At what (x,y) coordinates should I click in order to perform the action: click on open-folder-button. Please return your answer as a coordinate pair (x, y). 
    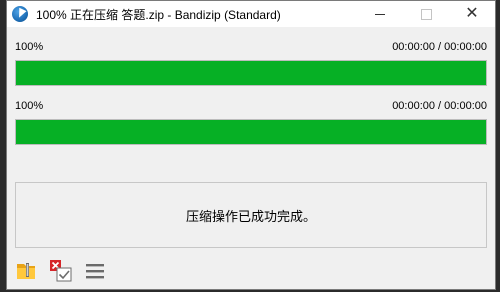
    Looking at the image, I should click on (27, 271).